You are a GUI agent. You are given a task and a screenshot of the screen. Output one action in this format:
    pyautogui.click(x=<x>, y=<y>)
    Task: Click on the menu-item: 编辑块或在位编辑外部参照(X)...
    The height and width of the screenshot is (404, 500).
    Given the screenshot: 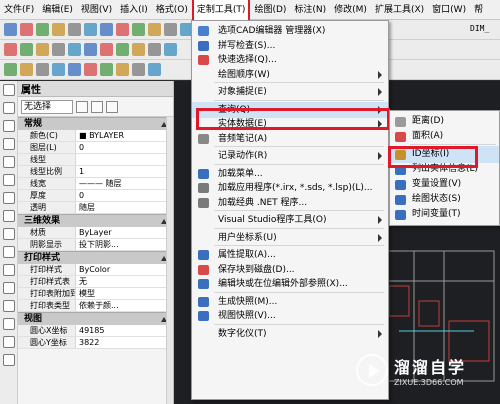 What is the action you would take?
    pyautogui.click(x=290, y=284)
    